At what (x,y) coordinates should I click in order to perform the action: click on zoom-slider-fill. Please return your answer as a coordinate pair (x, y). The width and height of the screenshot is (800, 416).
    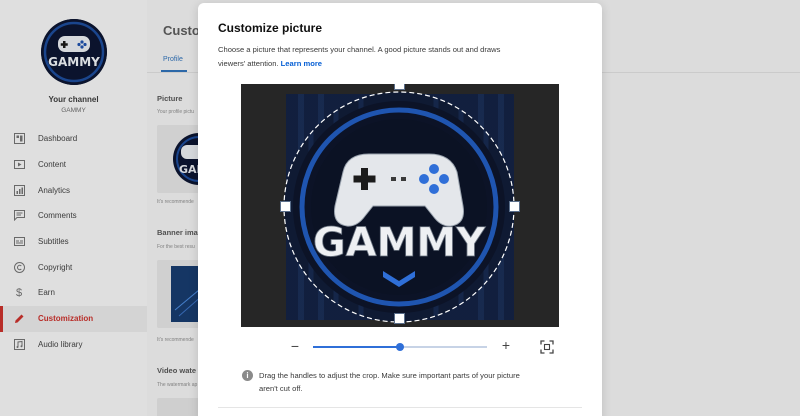
    Looking at the image, I should click on (356, 347).